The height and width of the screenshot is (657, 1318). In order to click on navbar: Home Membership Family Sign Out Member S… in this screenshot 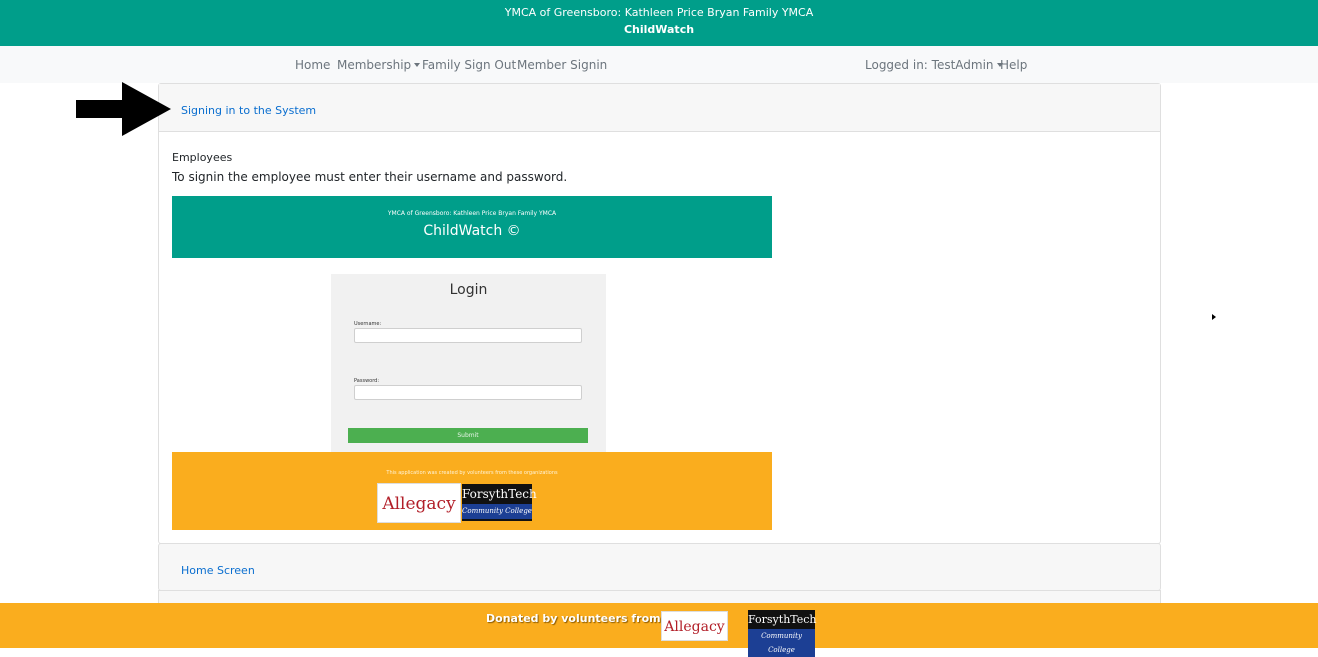, I will do `click(659, 64)`.